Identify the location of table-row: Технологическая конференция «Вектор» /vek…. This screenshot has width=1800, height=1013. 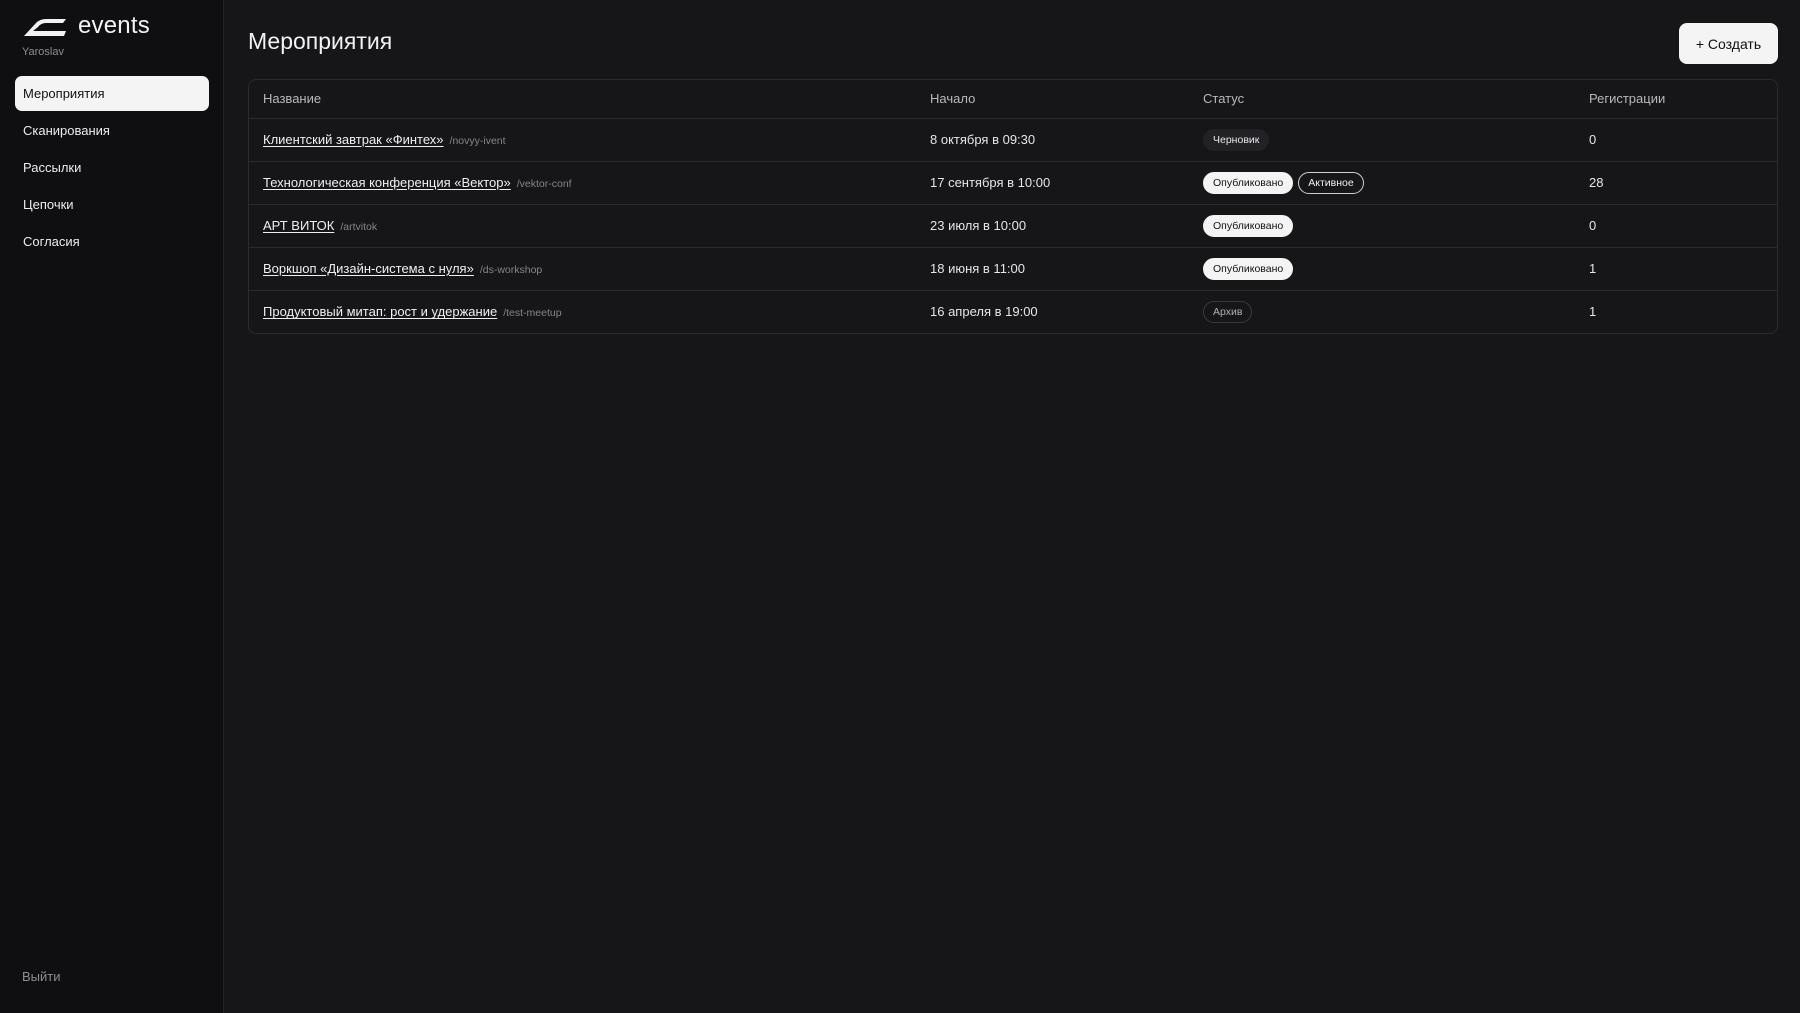
(1013, 183).